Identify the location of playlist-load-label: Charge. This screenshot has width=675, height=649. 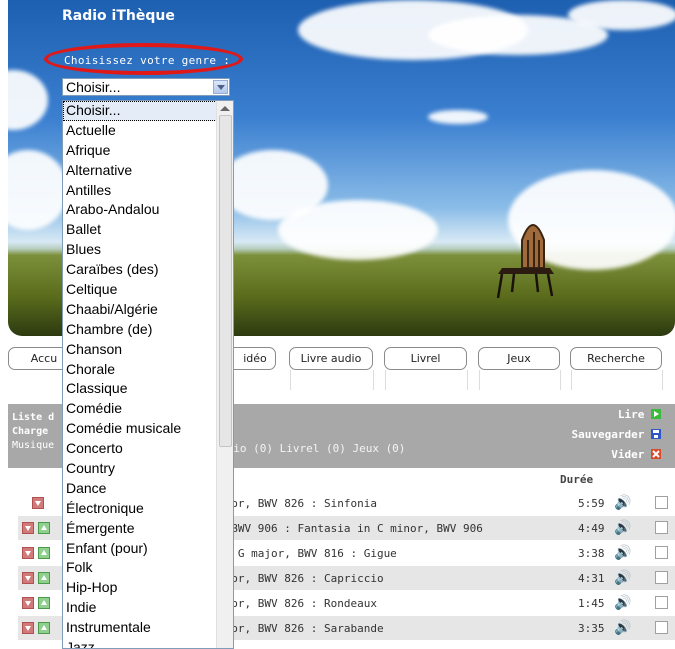
(30, 431).